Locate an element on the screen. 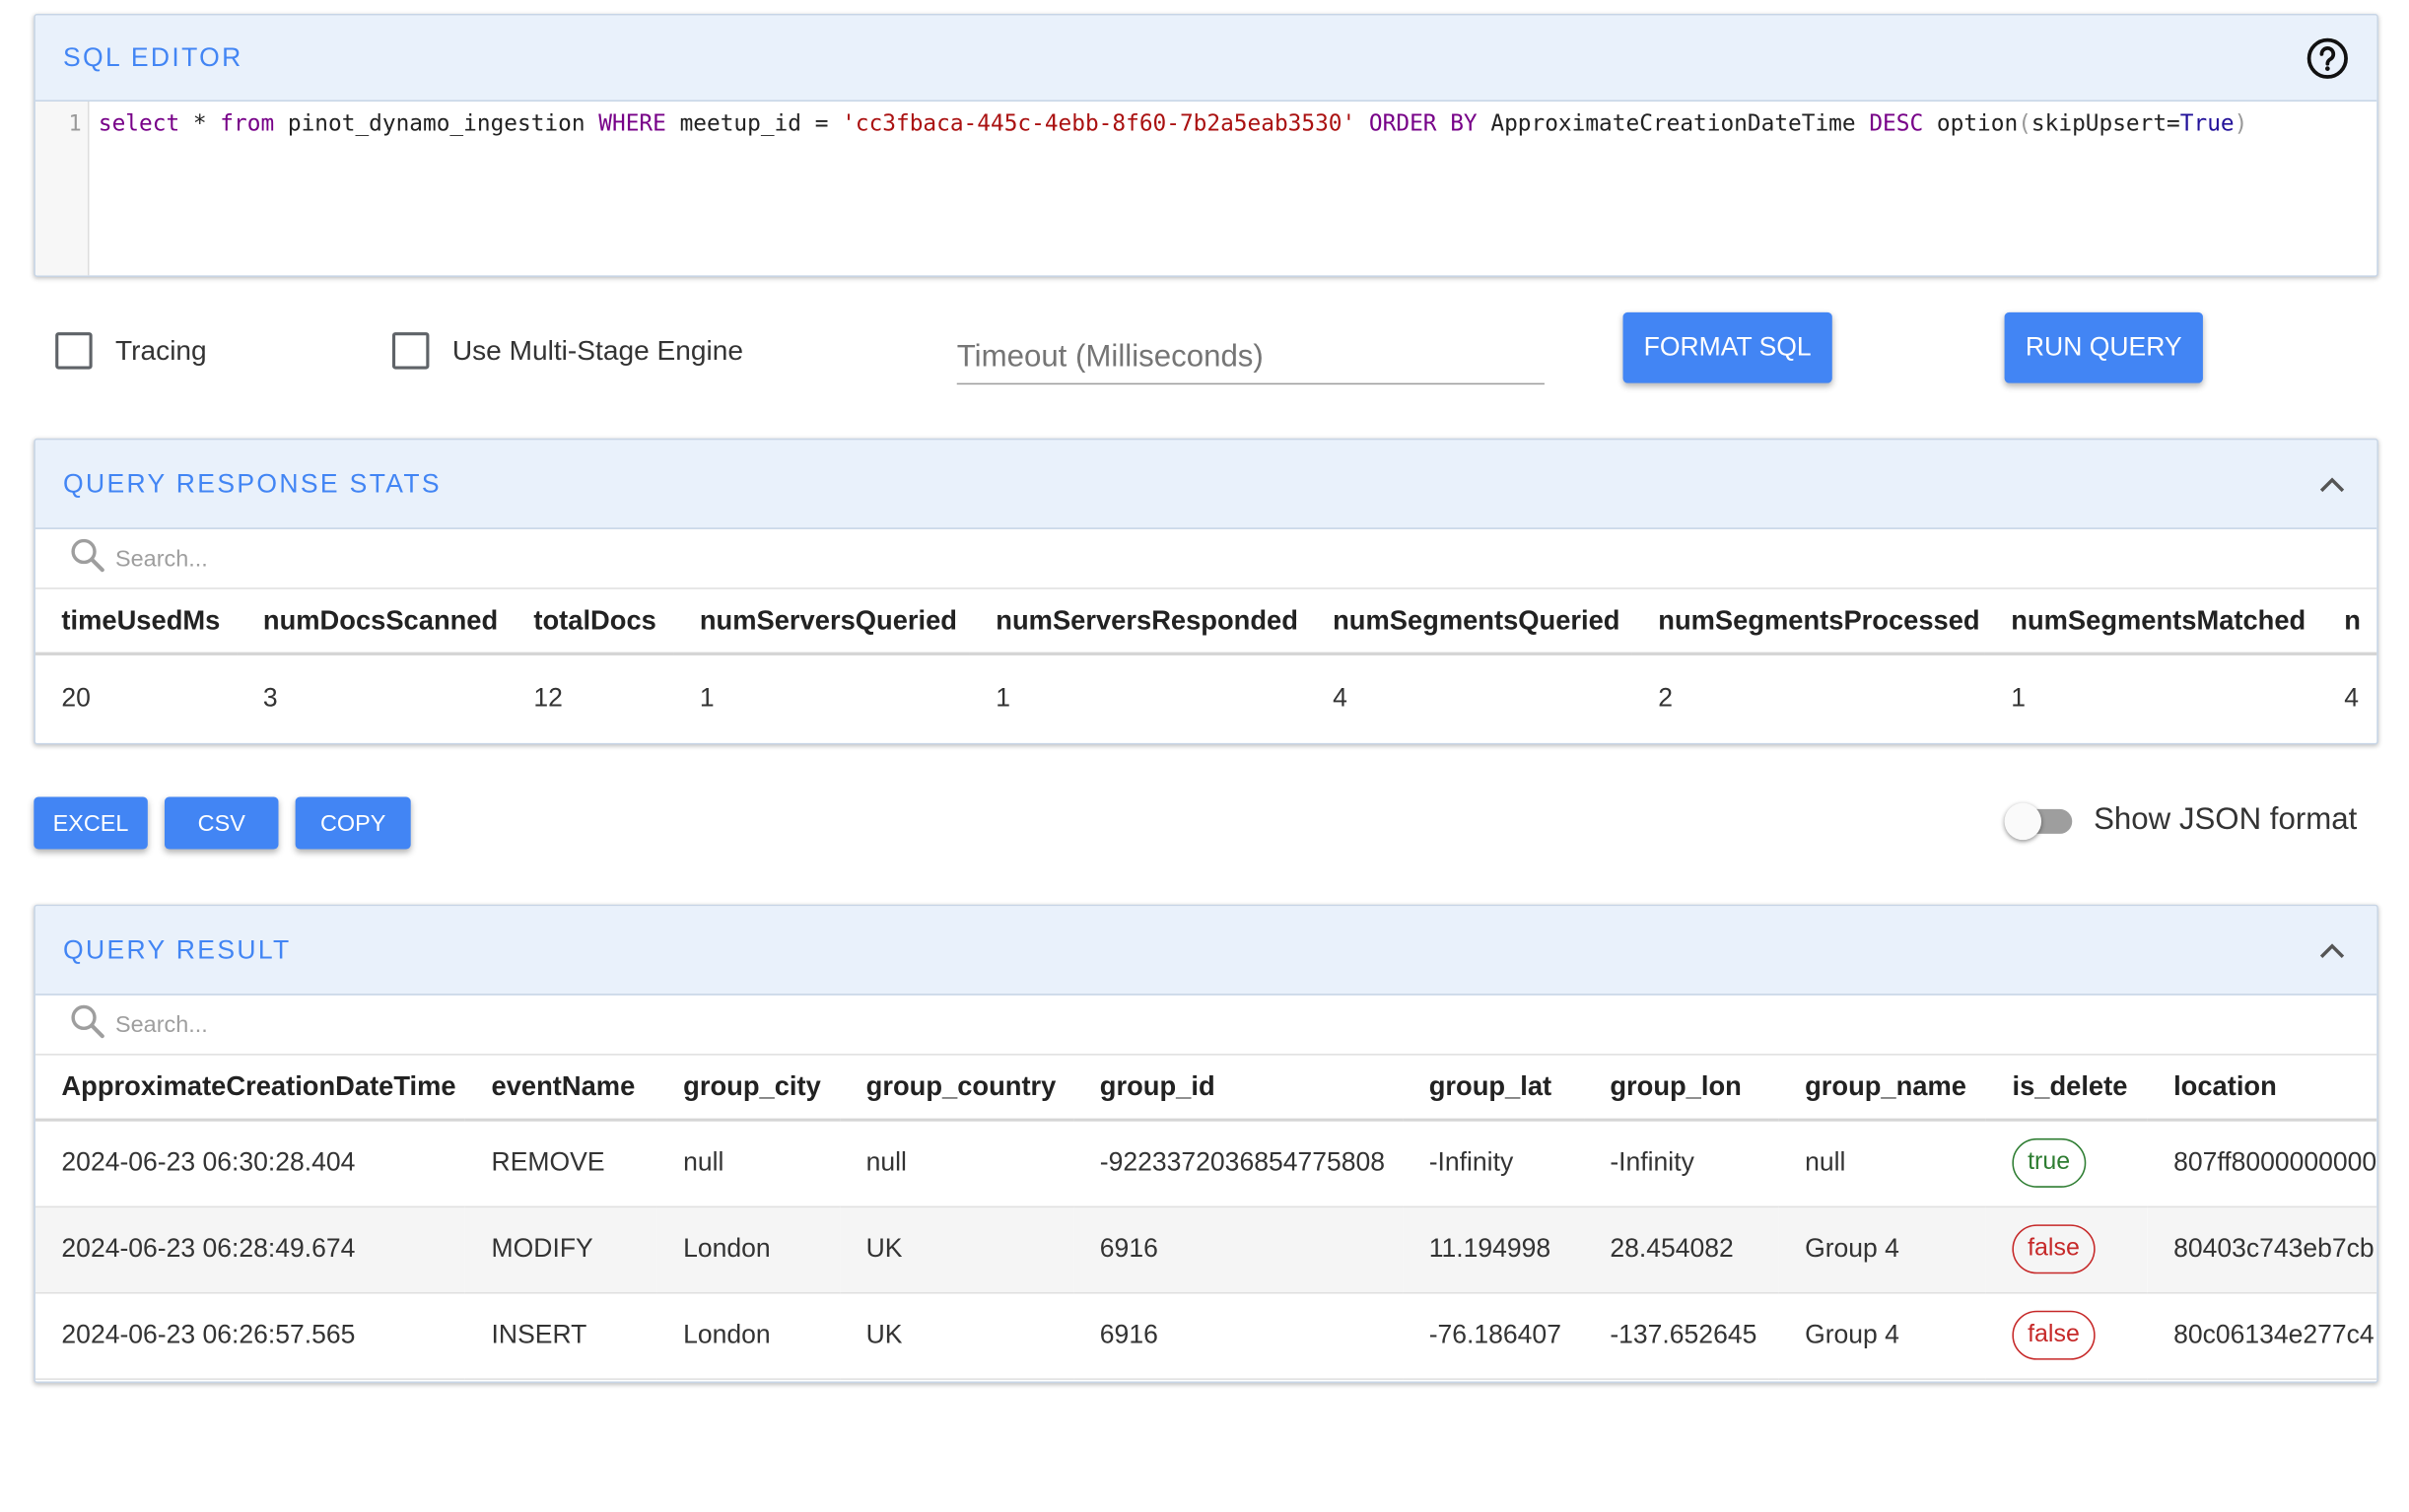 Image resolution: width=2409 pixels, height=1512 pixels. sql-keyword: DESC is located at coordinates (1896, 124).